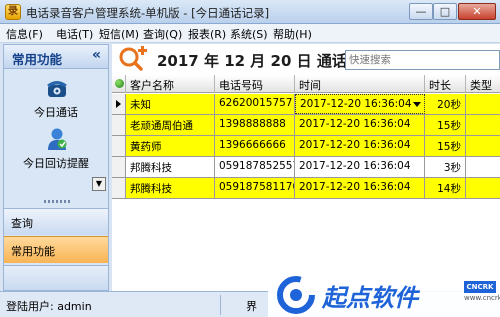 This screenshot has width=500, height=317. Describe the element at coordinates (56, 221) in the screenshot. I see `nav-query: 查询` at that location.